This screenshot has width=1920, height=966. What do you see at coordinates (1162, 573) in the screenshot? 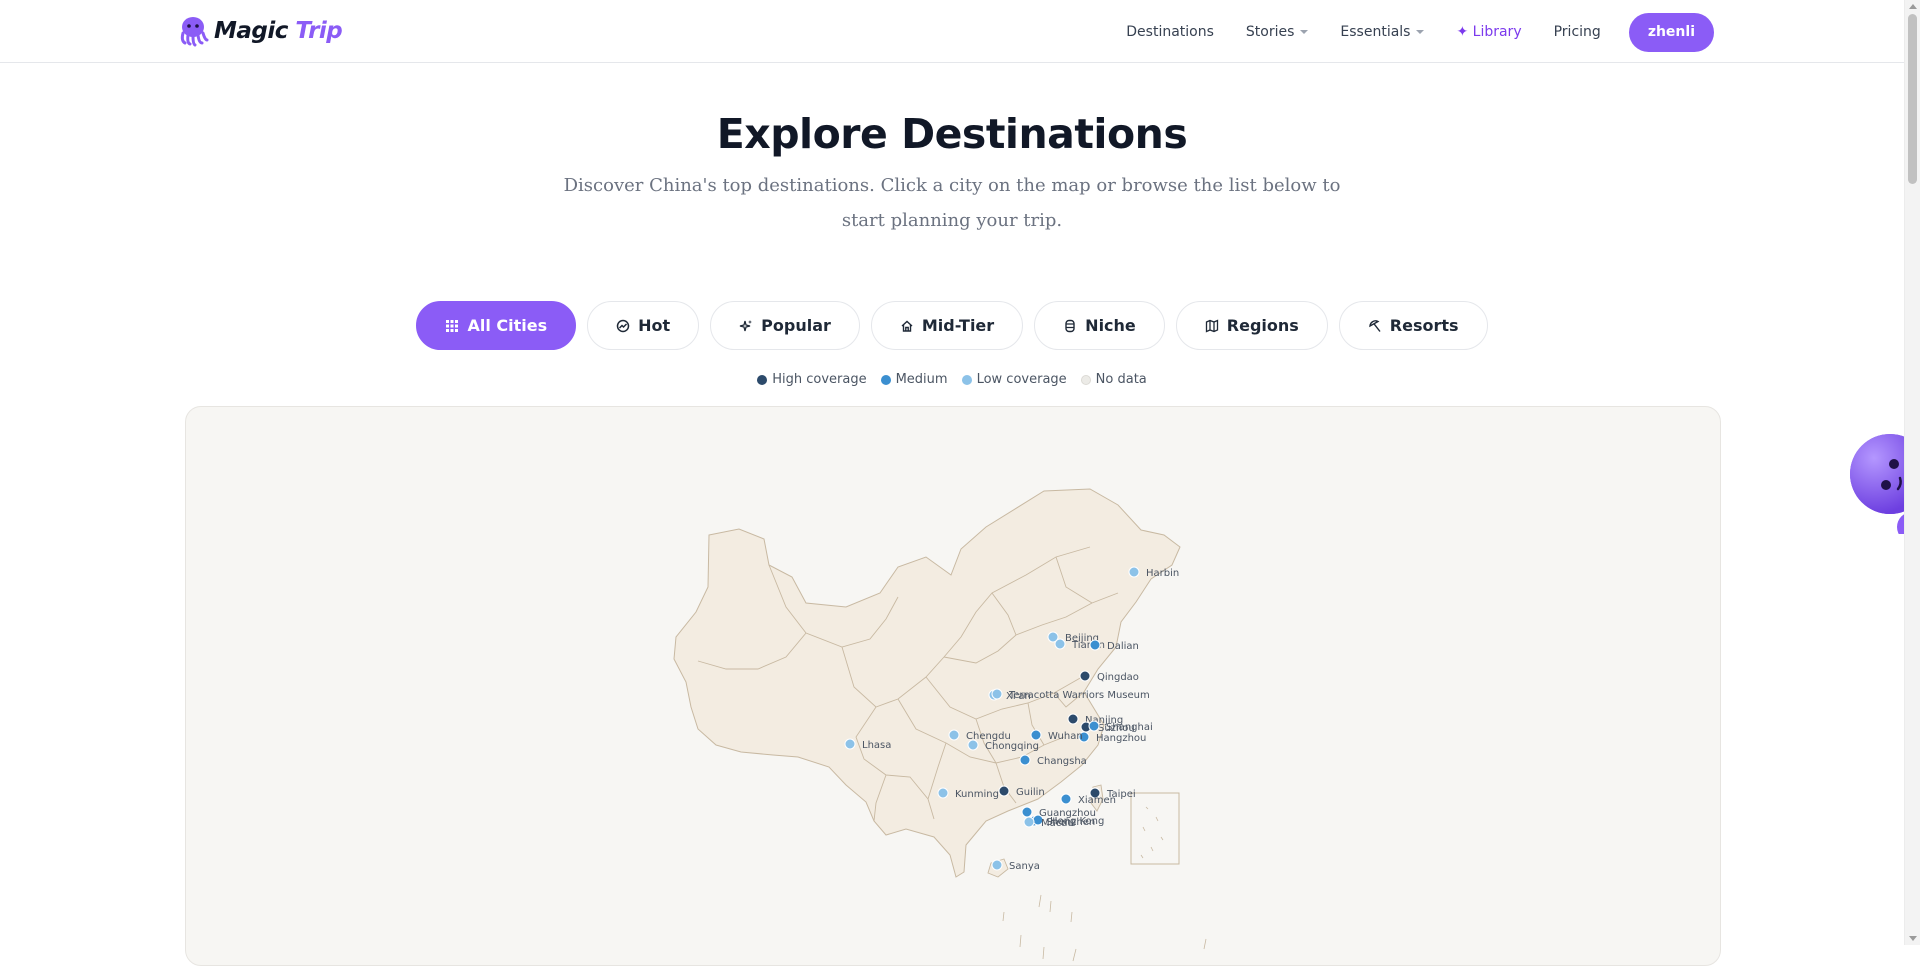
I see `city-label: Harbin` at bounding box center [1162, 573].